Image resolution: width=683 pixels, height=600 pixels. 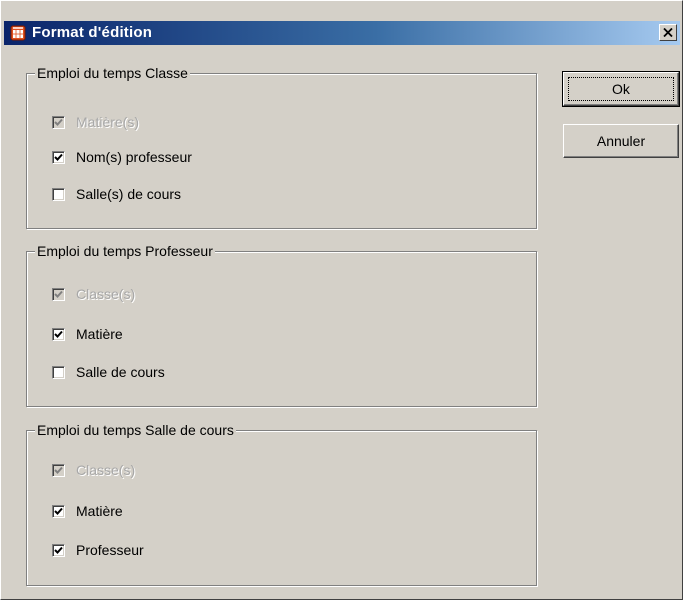 I want to click on group-legend: Emploi du temps Professeur, so click(x=125, y=251).